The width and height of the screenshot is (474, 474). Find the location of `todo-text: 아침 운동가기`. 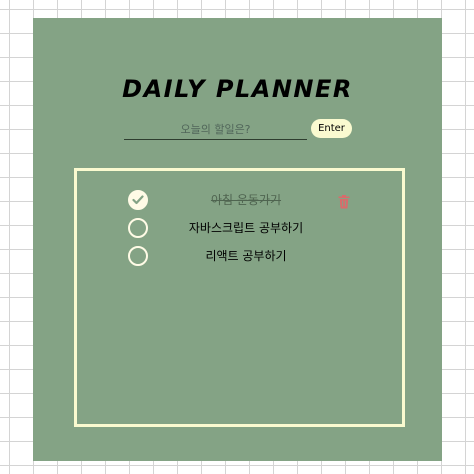

todo-text: 아침 운동가기 is located at coordinates (246, 200).